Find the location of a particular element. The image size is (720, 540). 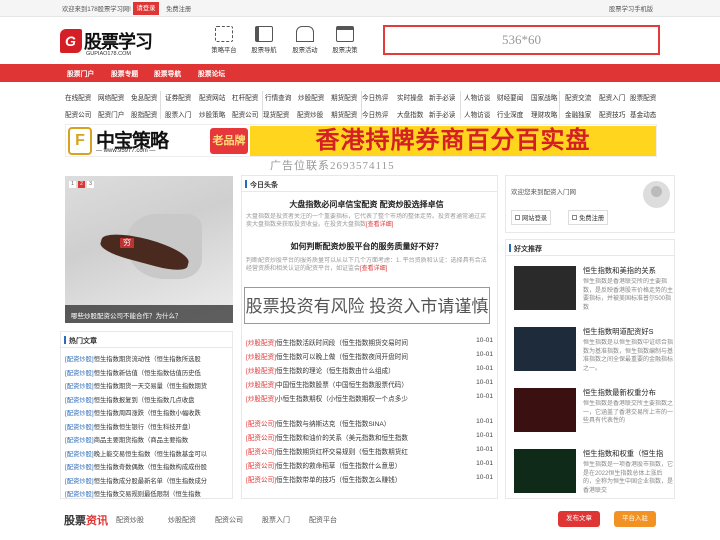

list-item: [配资炒股]恒生指数恒生银行（恒生科技开盘） is located at coordinates (129, 426).